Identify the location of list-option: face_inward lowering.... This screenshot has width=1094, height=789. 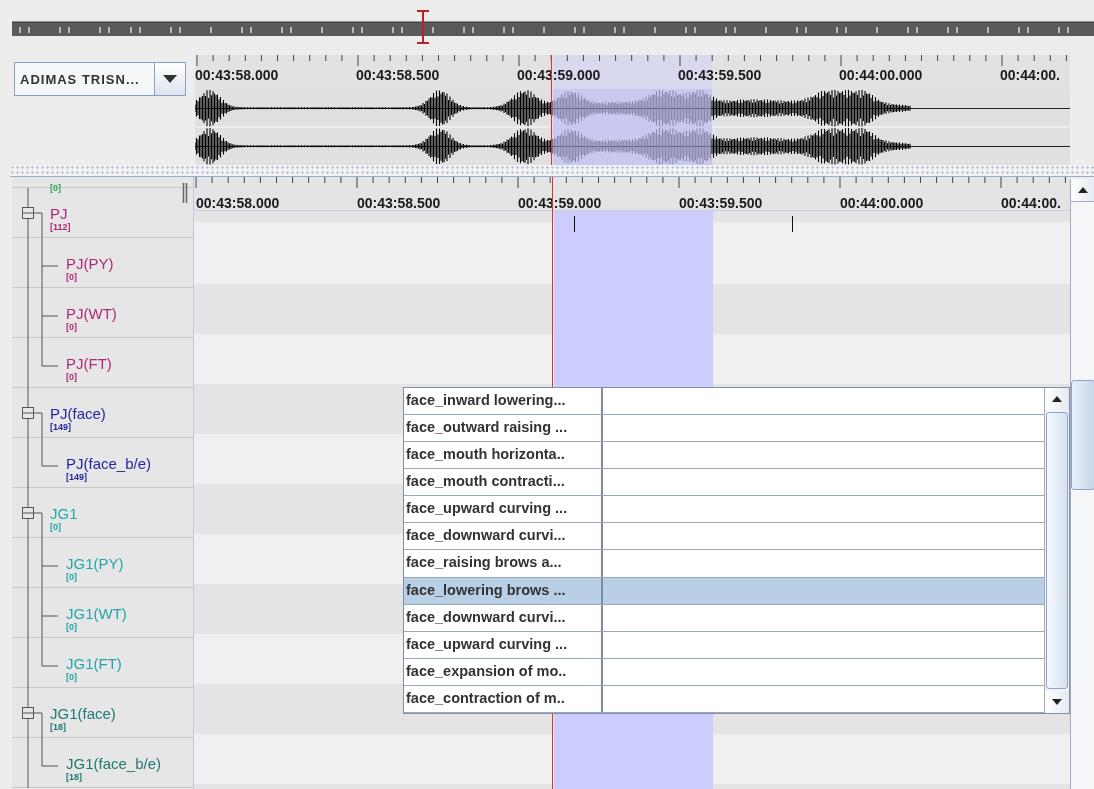
(724, 402).